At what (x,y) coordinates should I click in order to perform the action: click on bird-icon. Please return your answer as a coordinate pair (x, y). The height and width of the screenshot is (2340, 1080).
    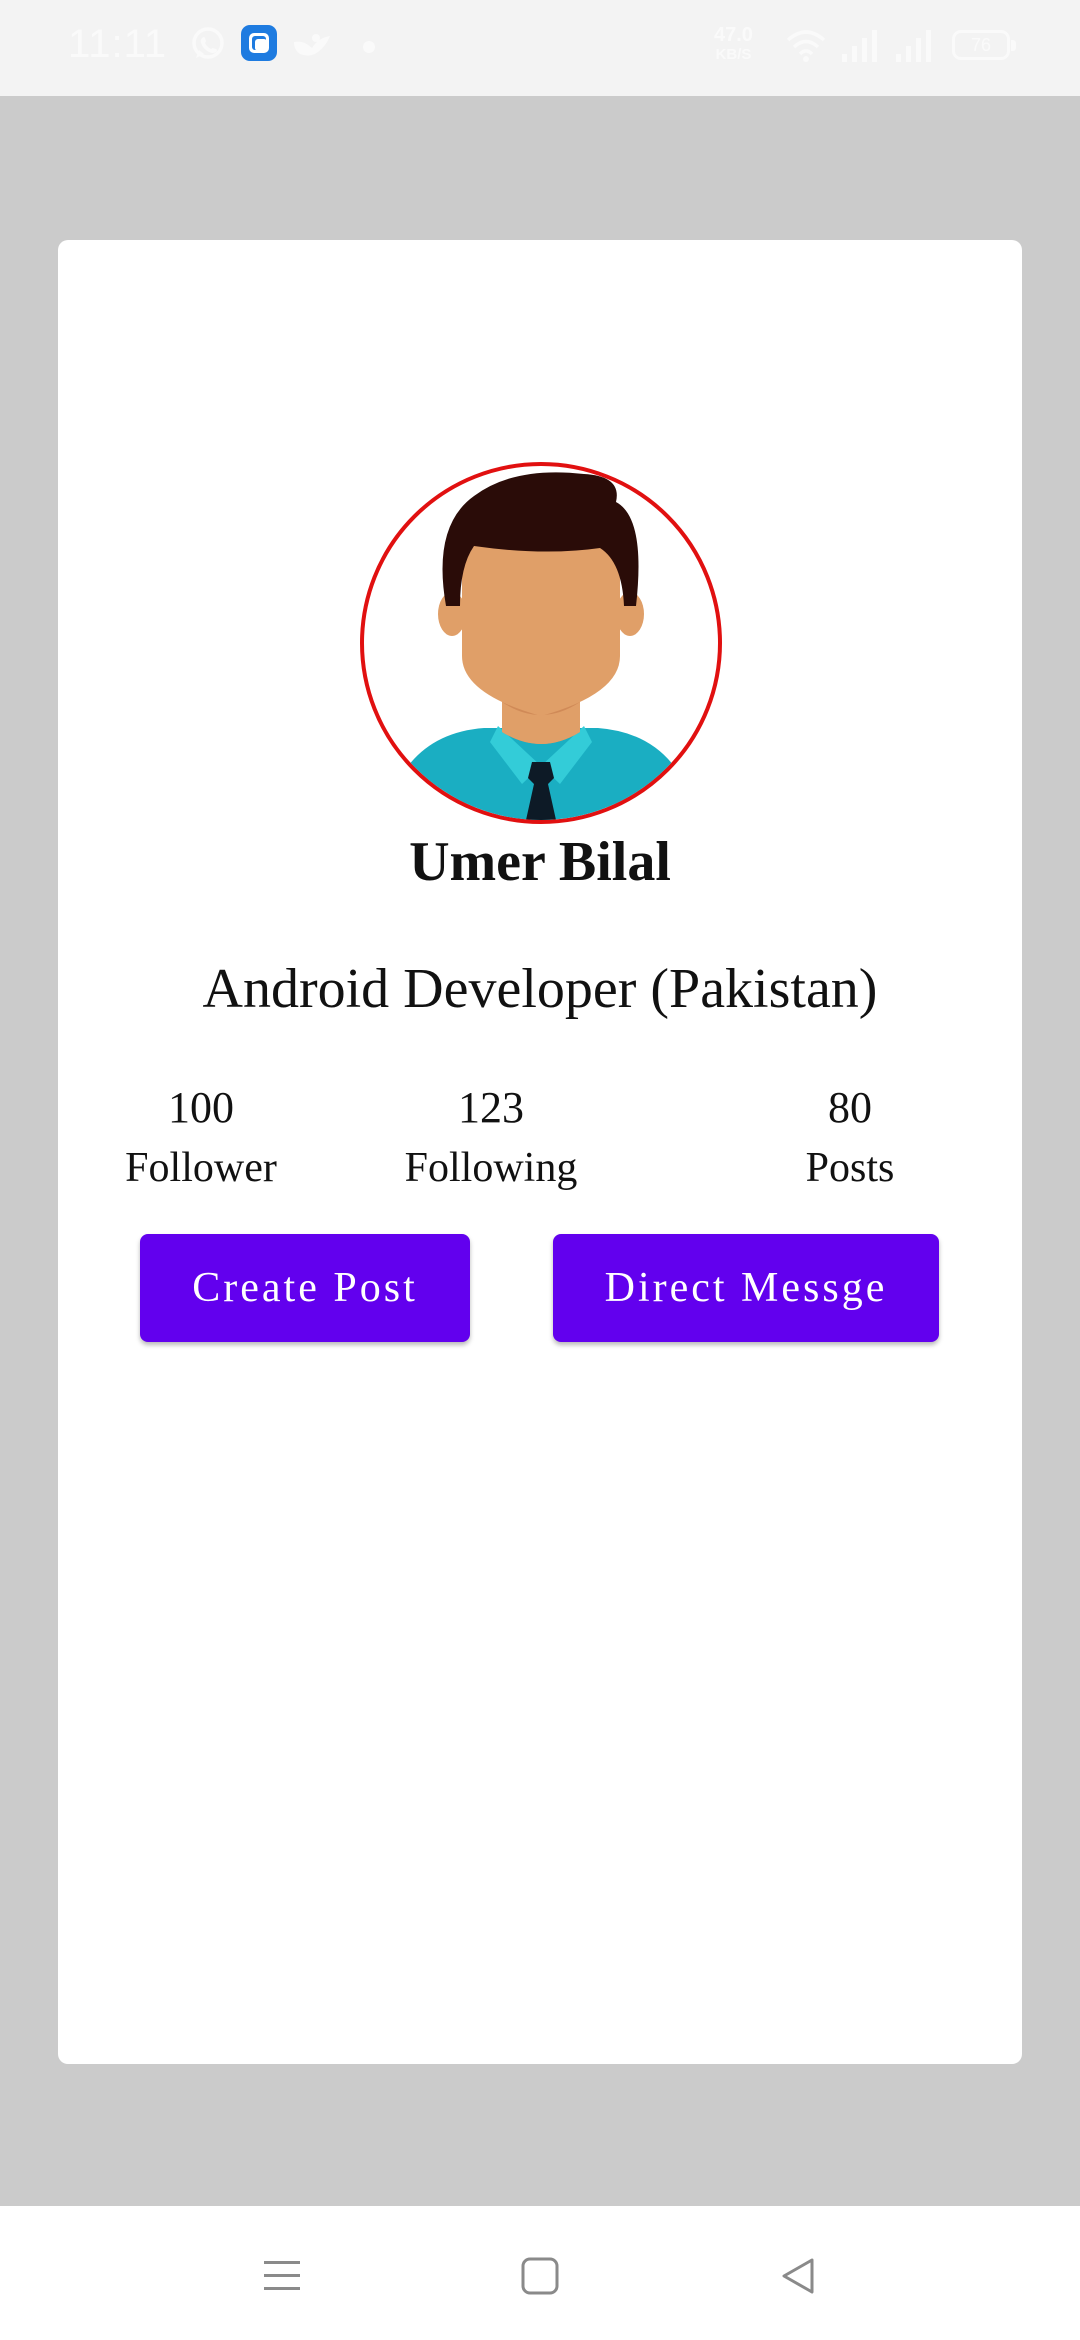
    Looking at the image, I should click on (312, 46).